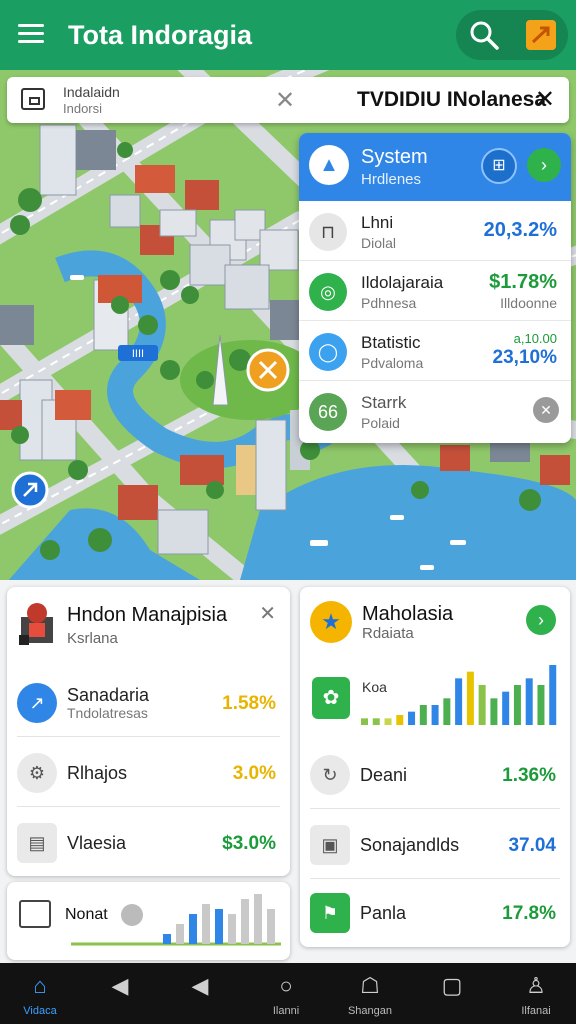  What do you see at coordinates (379, 243) in the screenshot?
I see `system-row-sub: Diolal` at bounding box center [379, 243].